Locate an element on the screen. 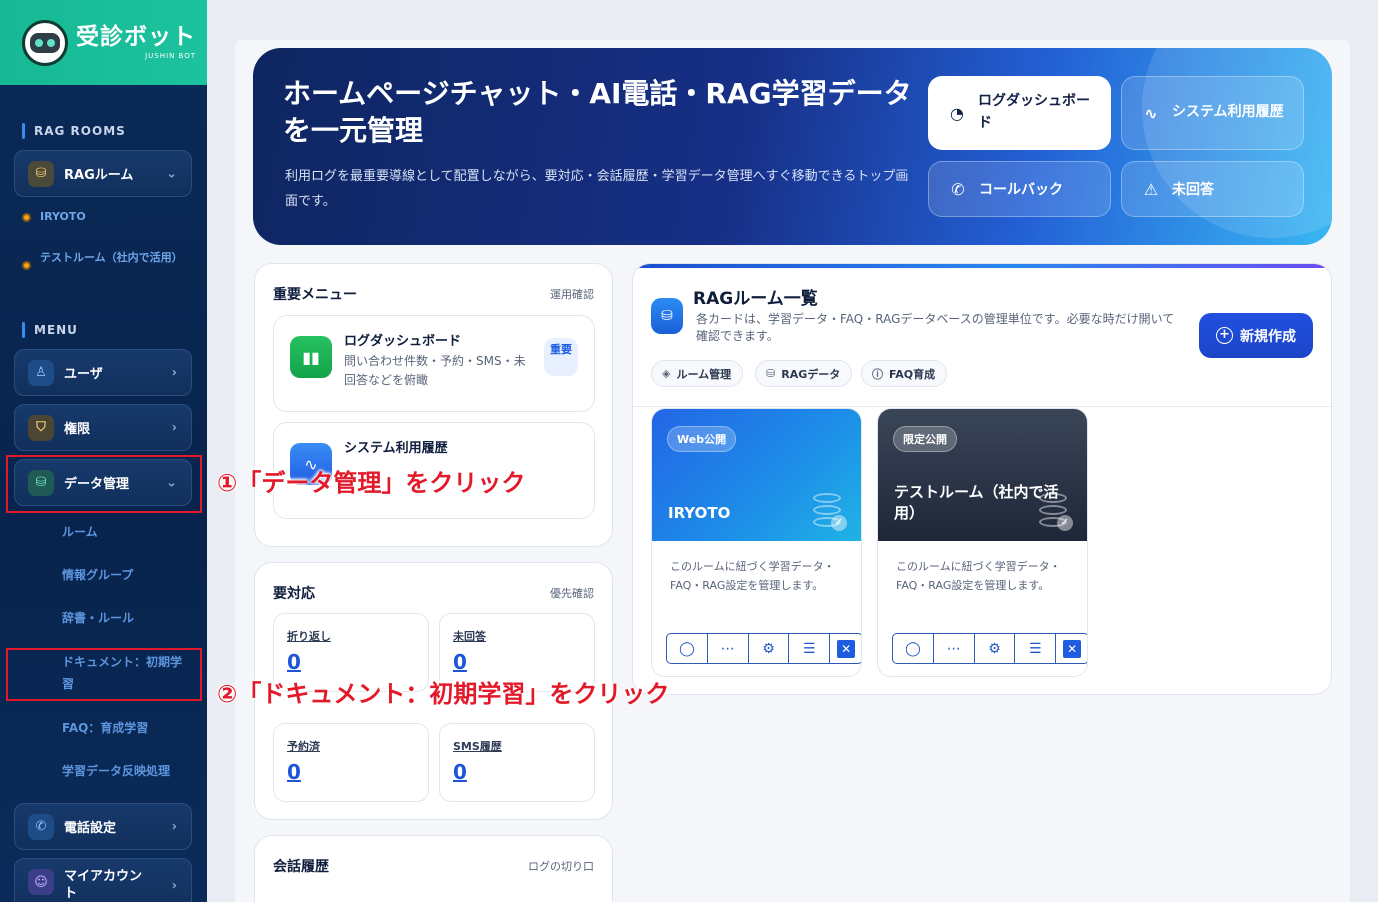 This screenshot has height=902, width=1378. conversation-history-card: 会話履歴 ログの切り口 is located at coordinates (433, 868).